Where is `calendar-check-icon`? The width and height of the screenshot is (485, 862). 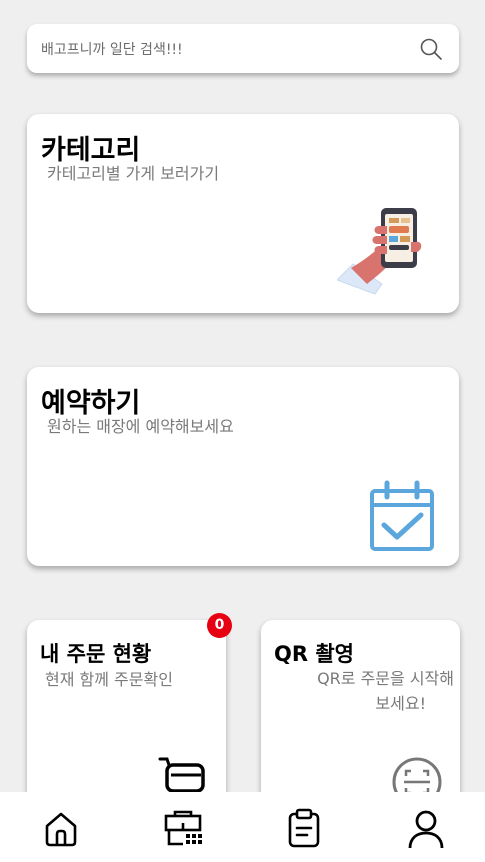
calendar-check-icon is located at coordinates (402, 515).